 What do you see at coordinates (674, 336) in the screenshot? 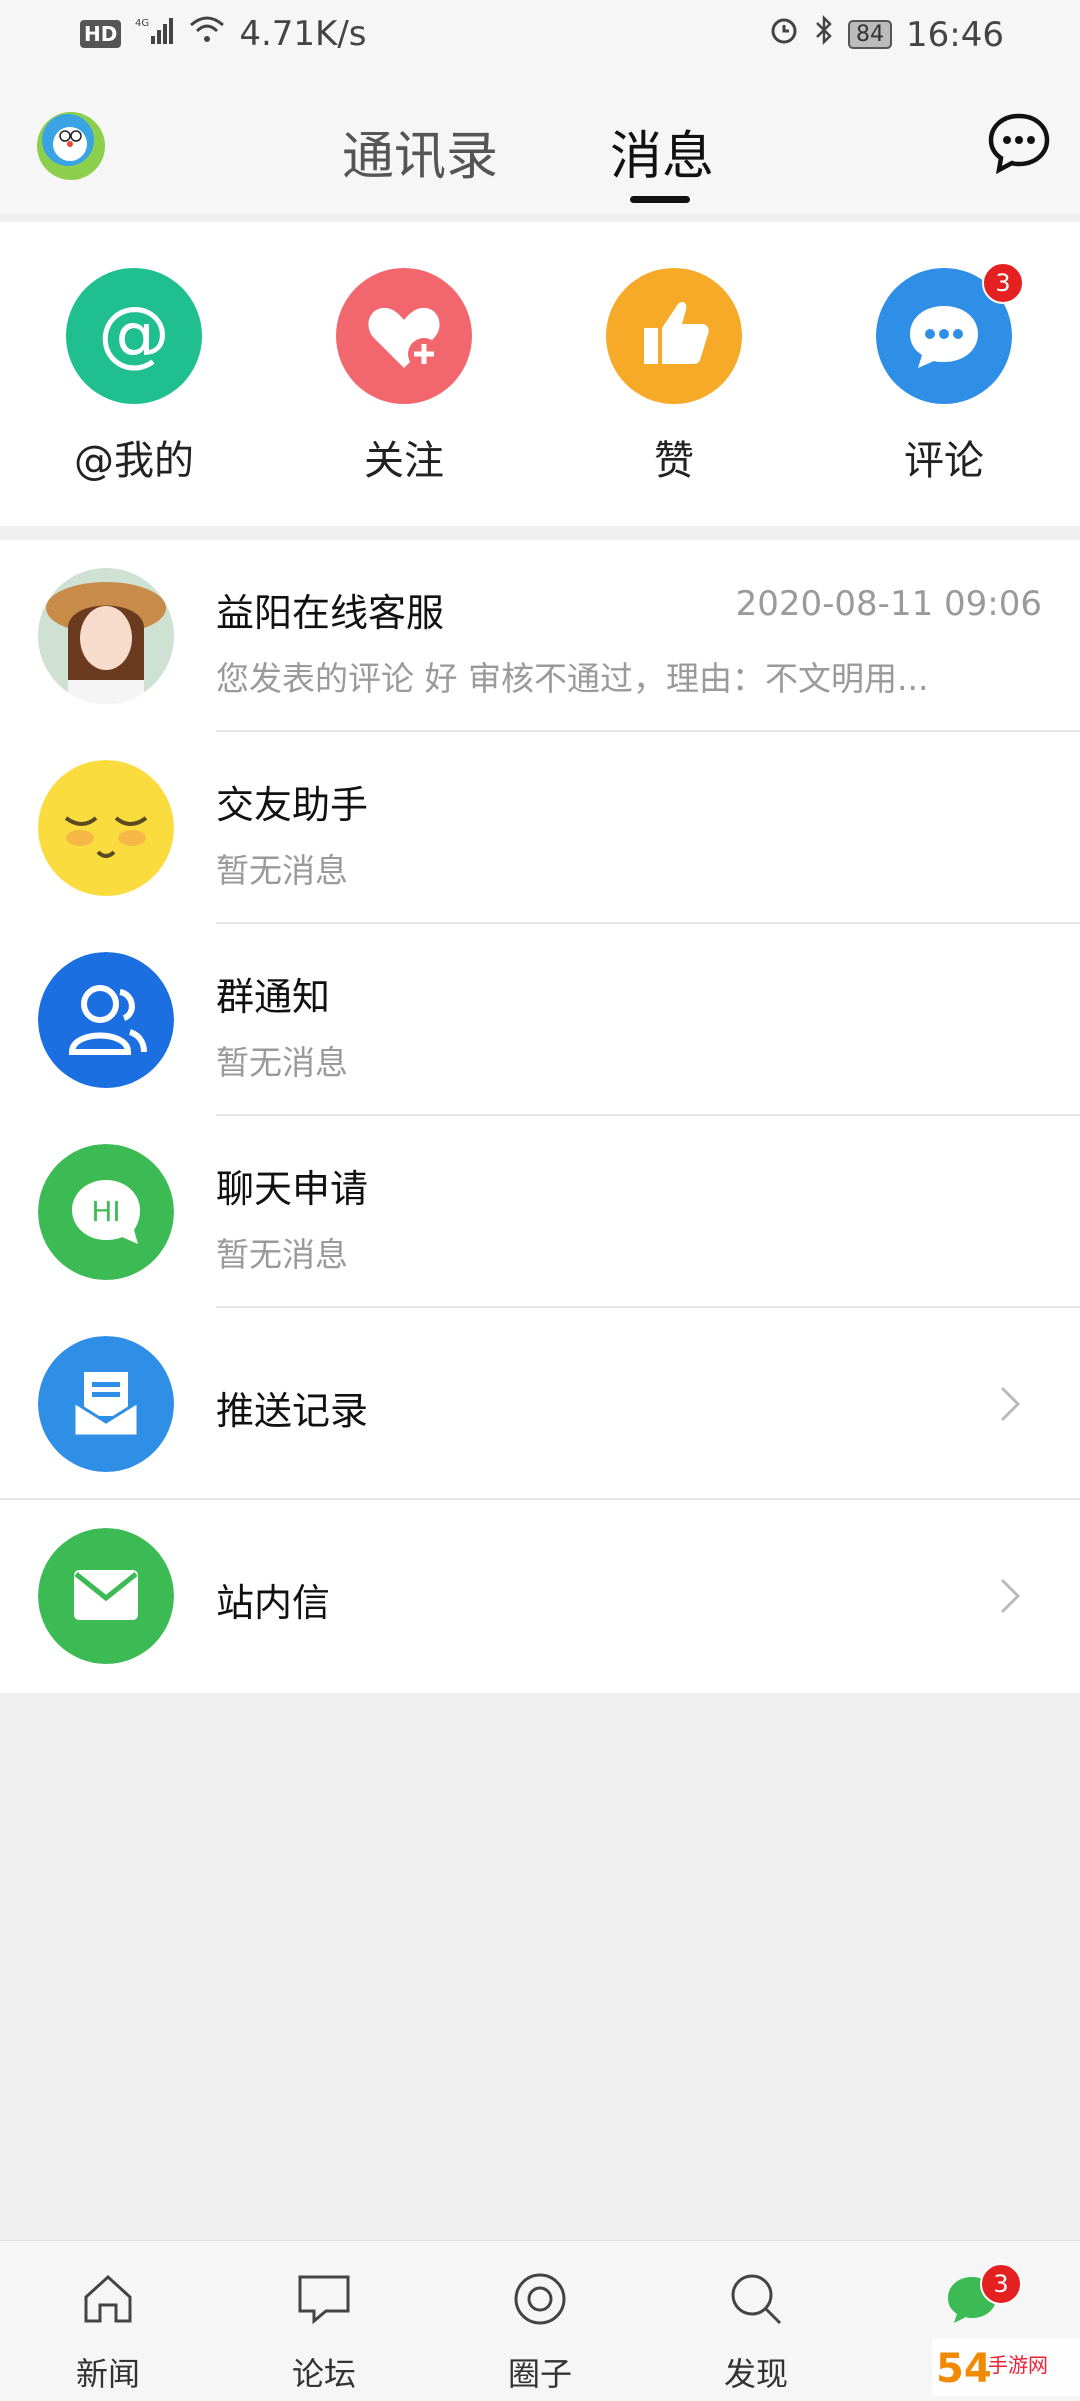
I see `thumbs-up-icon` at bounding box center [674, 336].